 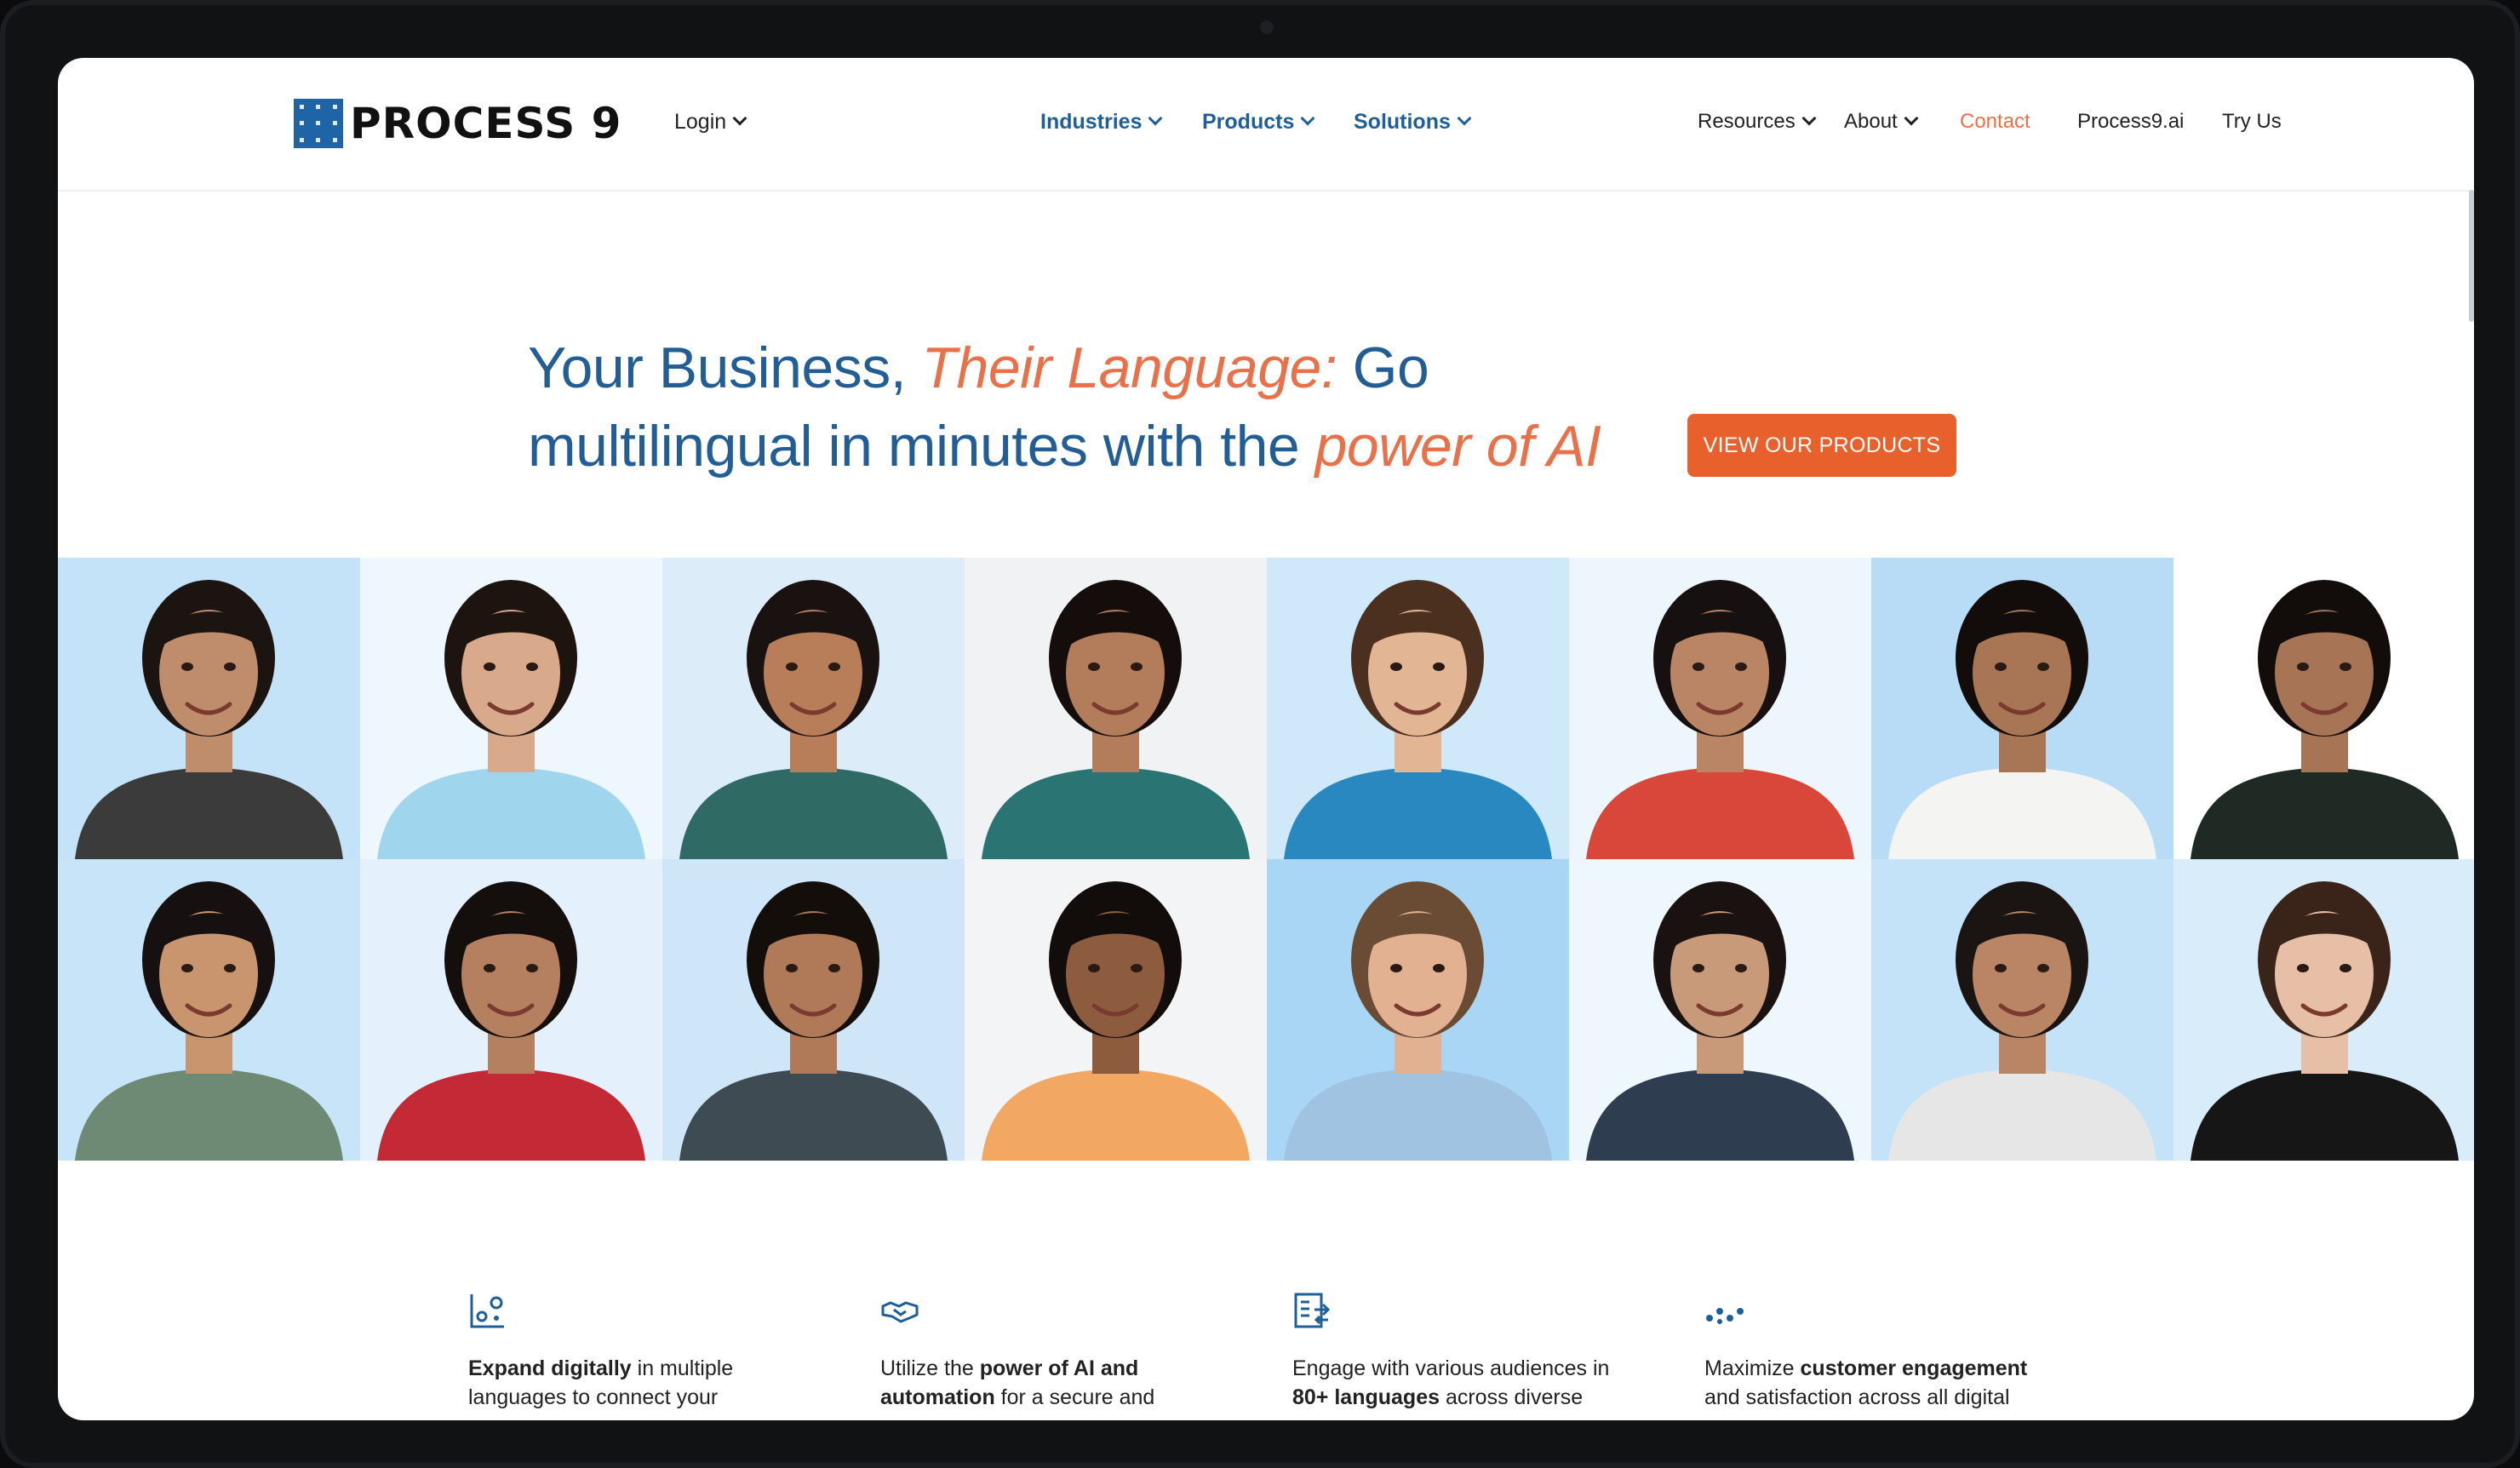 I want to click on logo-mark-icon, so click(x=318, y=123).